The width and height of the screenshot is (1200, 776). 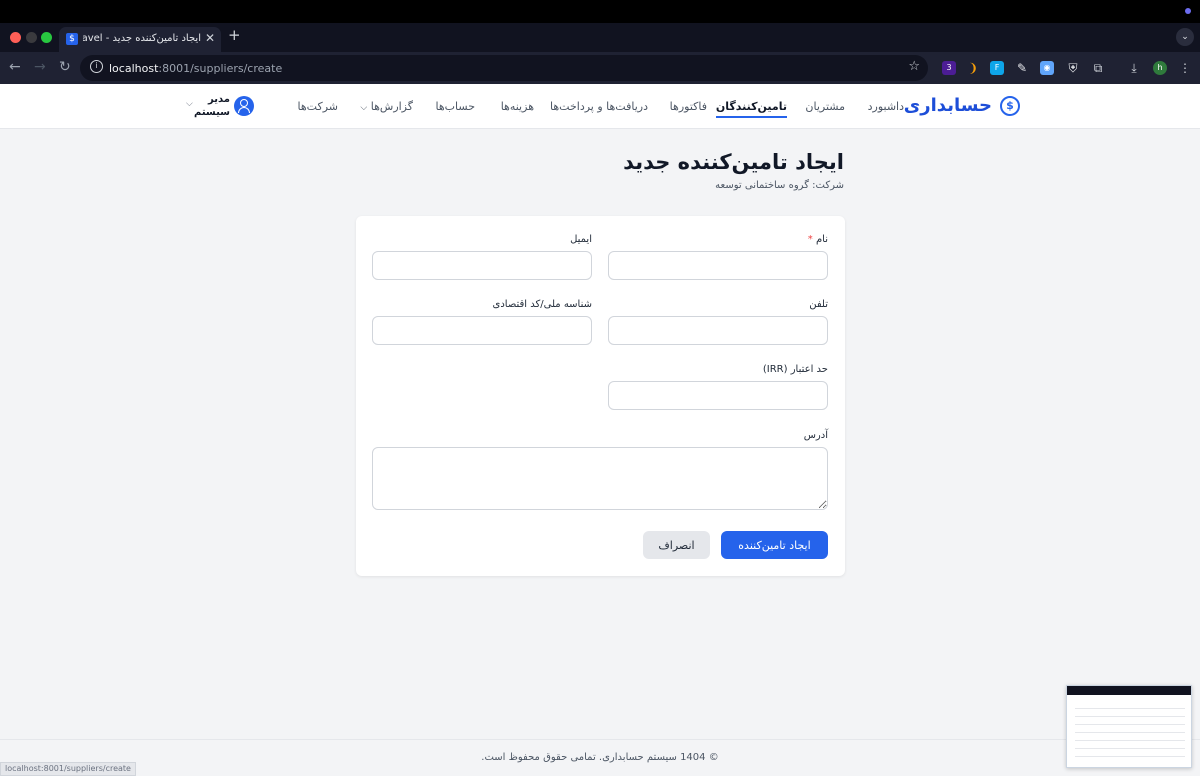 I want to click on download-icon: ⤓, so click(x=1134, y=68).